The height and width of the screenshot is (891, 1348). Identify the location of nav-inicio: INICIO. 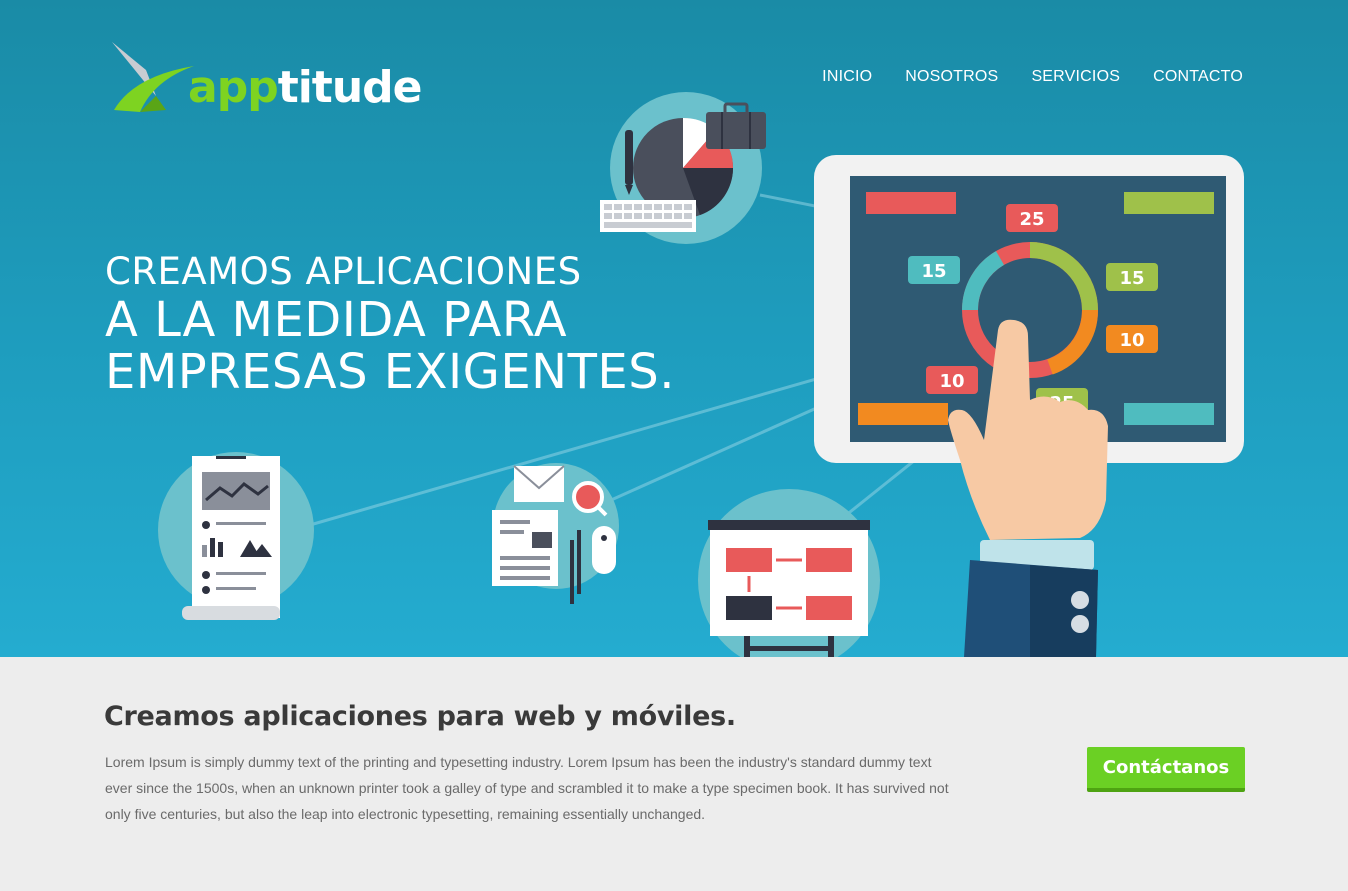
(847, 77).